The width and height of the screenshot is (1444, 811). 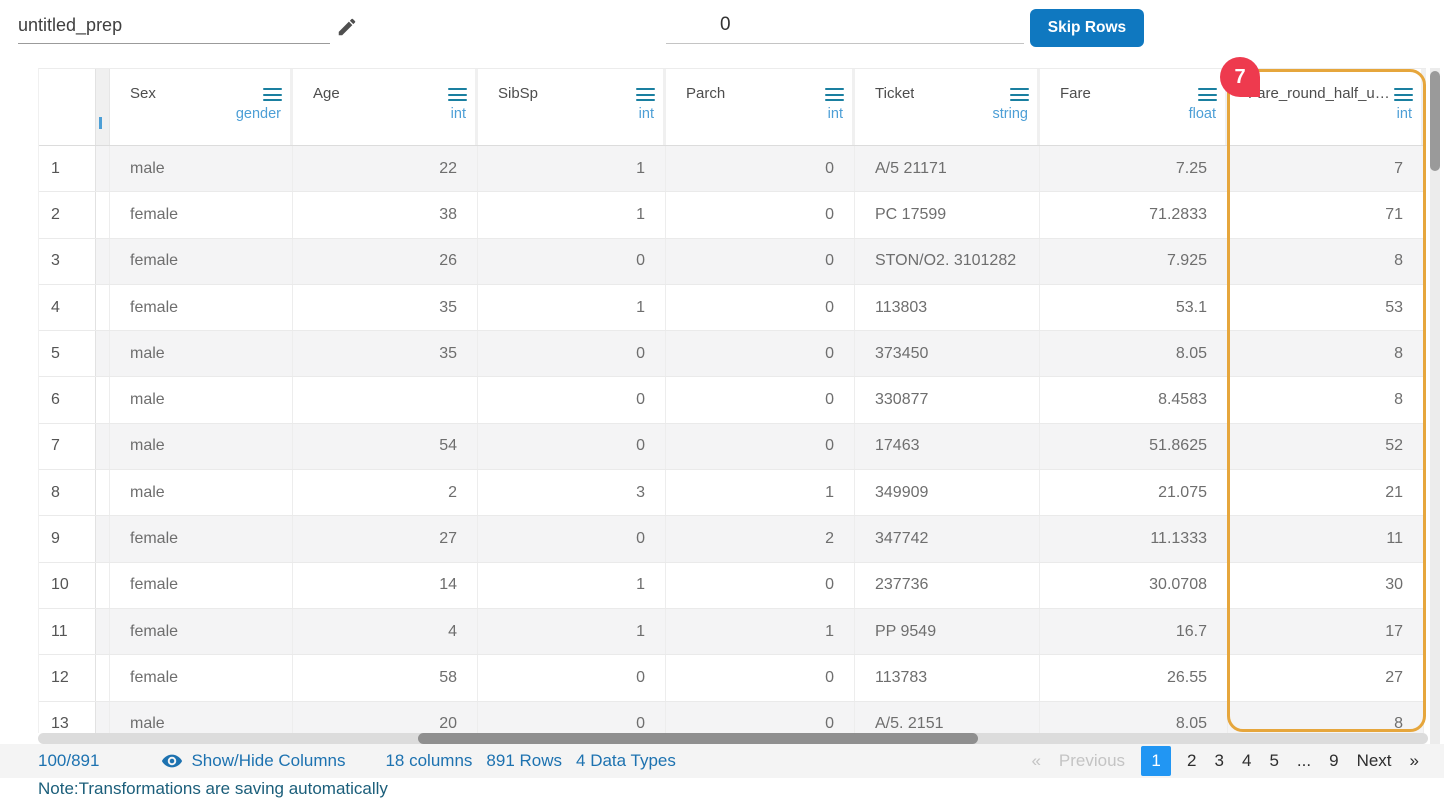 I want to click on table-row: 12 female 58 0 0 113783 26.55 27, so click(x=732, y=678).